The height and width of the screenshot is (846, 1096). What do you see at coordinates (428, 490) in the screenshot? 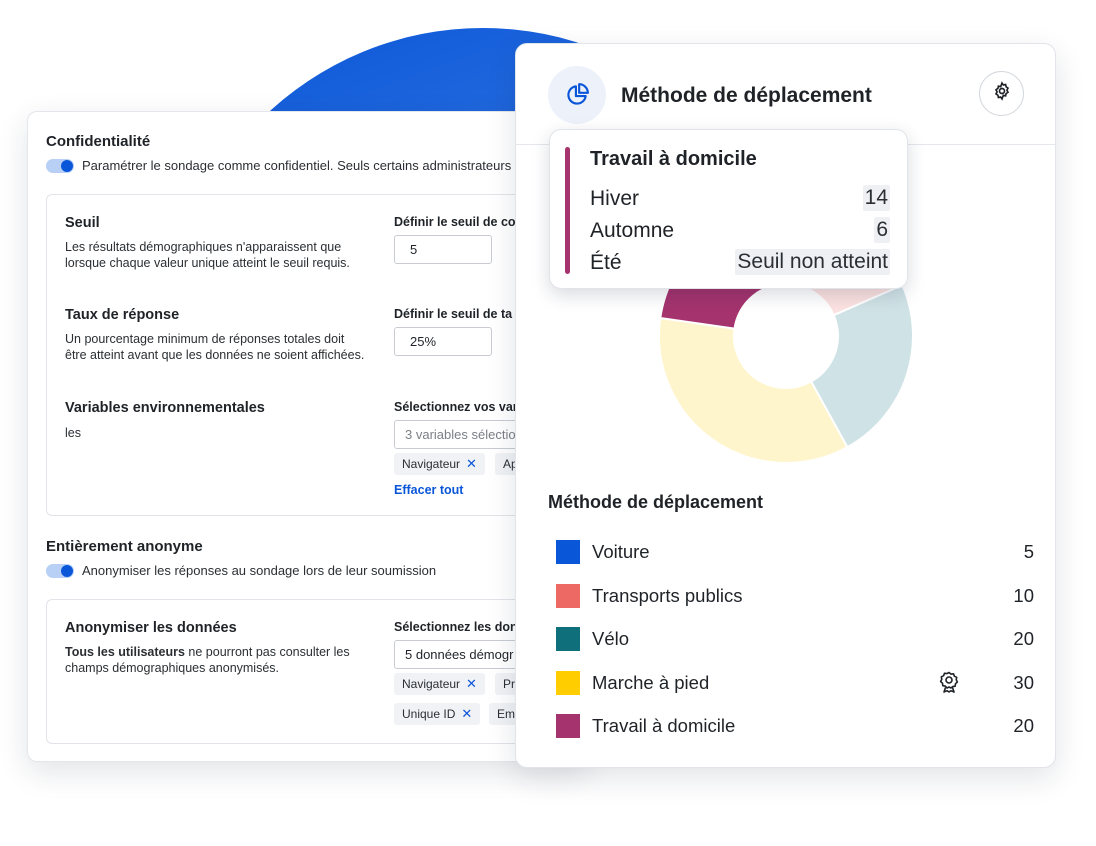
I see `clear-all-link: Effacer tout` at bounding box center [428, 490].